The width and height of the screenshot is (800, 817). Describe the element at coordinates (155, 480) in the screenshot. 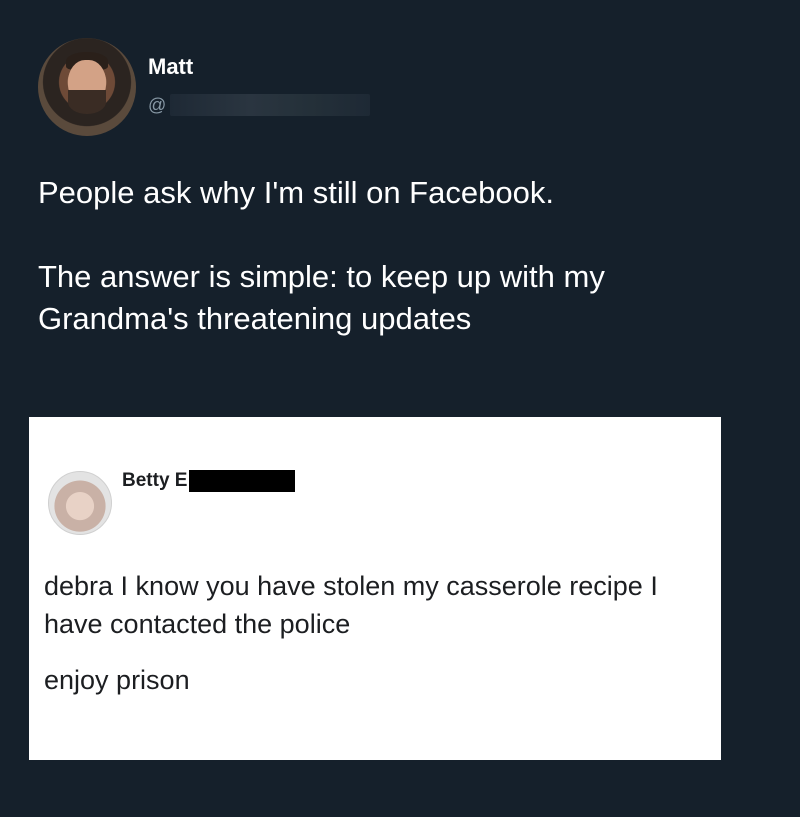

I see `post-author-name: Betty E` at that location.